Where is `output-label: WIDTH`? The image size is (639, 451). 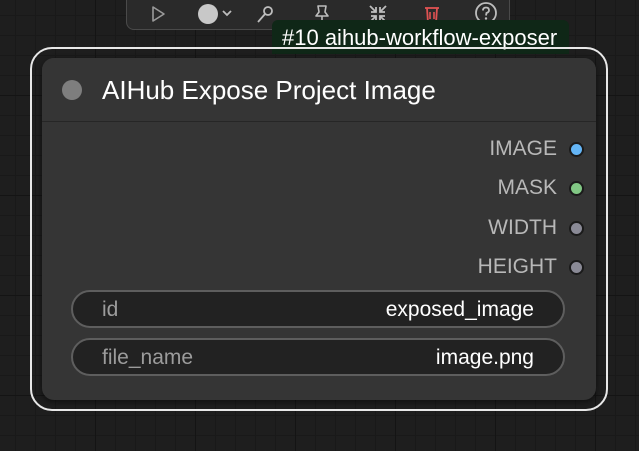 output-label: WIDTH is located at coordinates (522, 227).